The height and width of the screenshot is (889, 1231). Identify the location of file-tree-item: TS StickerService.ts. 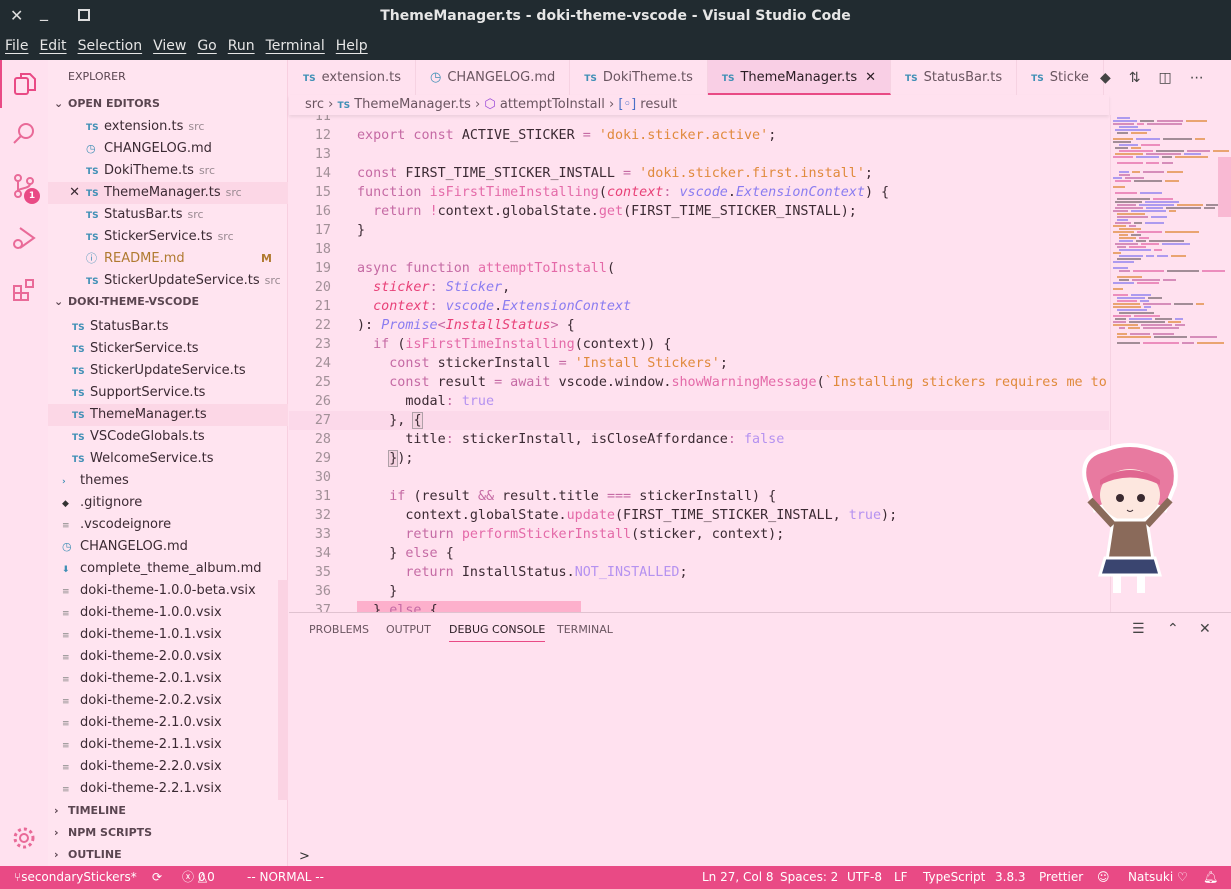
(168, 349).